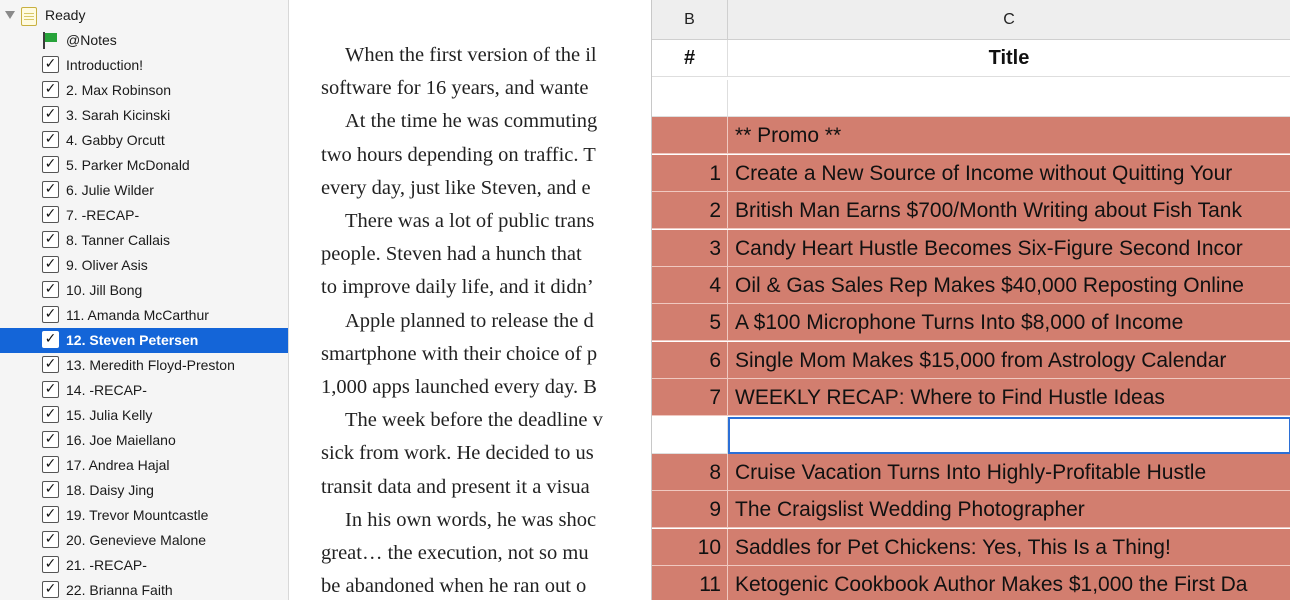  Describe the element at coordinates (690, 398) in the screenshot. I see `cell-number: 7` at that location.